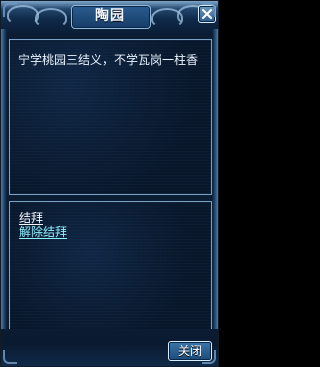  I want to click on title-bar: 陶园, so click(109, 18).